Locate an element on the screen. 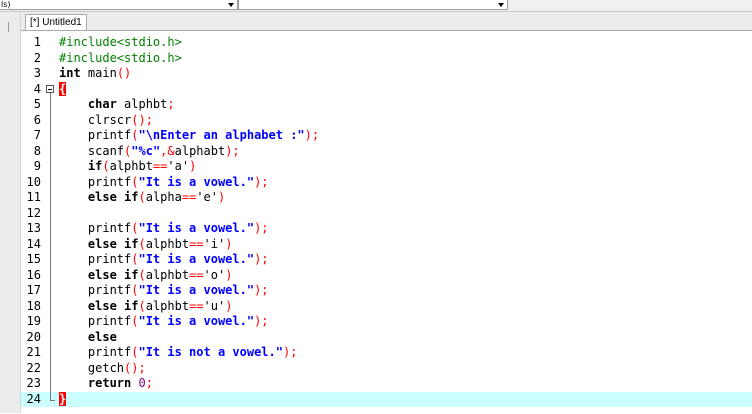  fold-end-icon is located at coordinates (51, 399).